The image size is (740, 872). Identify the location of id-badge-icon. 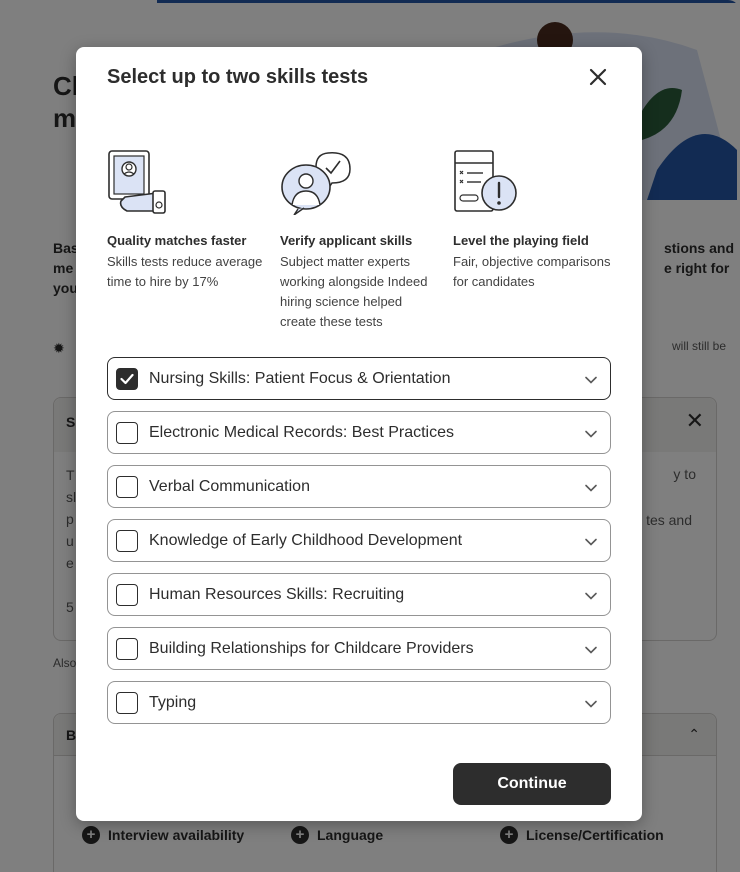
(187, 184).